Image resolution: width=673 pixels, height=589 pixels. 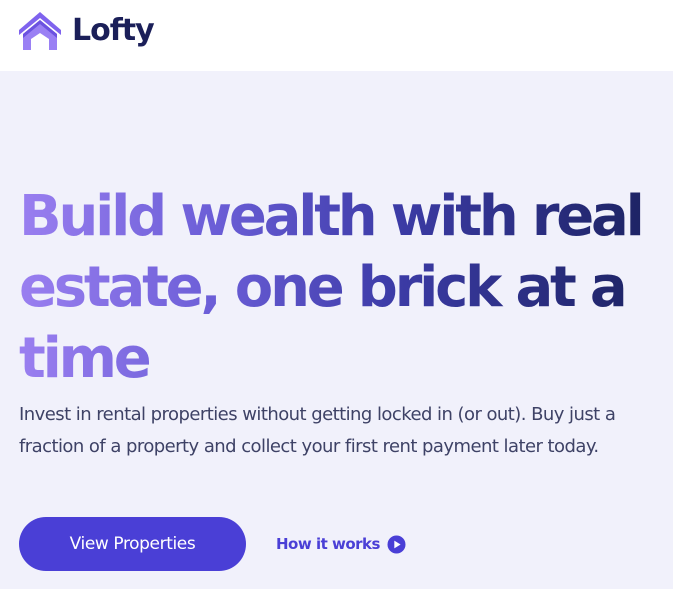 I want to click on how-it-works-label: How it works, so click(x=328, y=544).